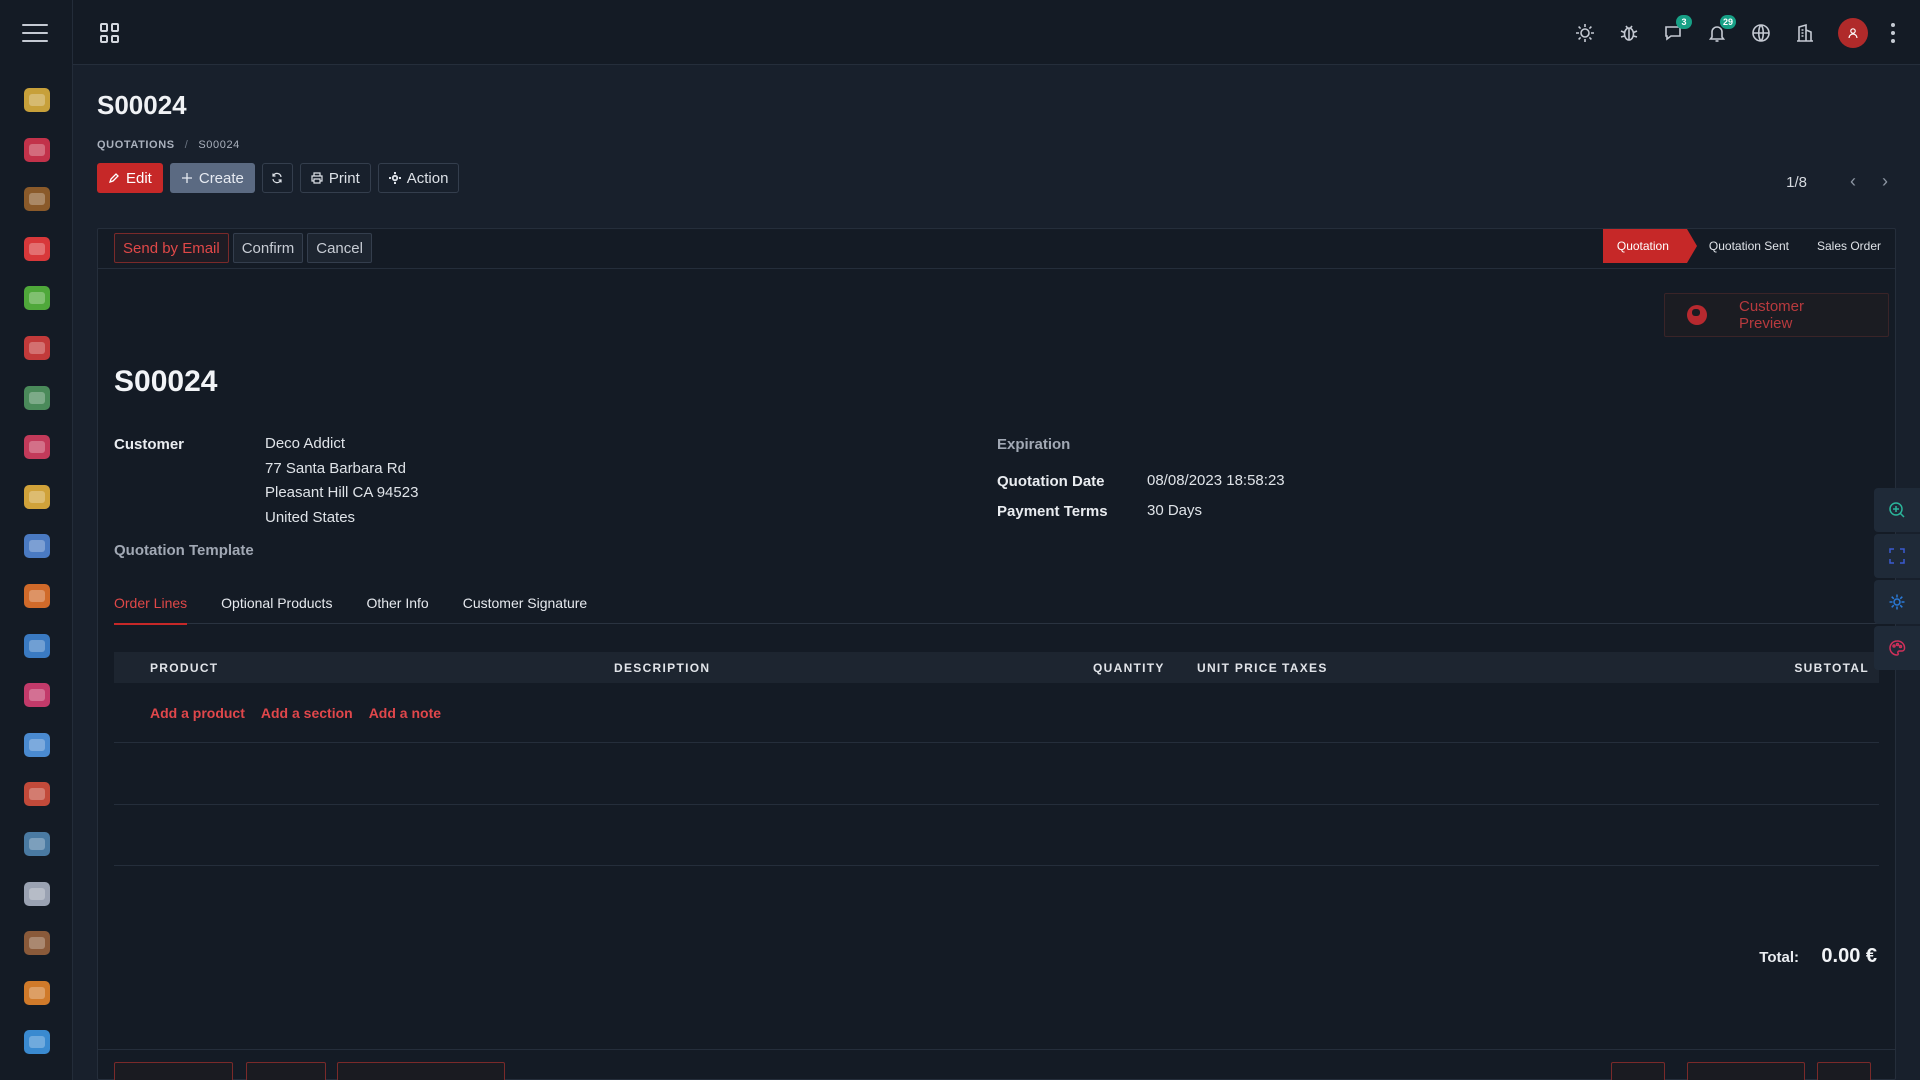  What do you see at coordinates (1746, 1071) in the screenshot?
I see `following-button` at bounding box center [1746, 1071].